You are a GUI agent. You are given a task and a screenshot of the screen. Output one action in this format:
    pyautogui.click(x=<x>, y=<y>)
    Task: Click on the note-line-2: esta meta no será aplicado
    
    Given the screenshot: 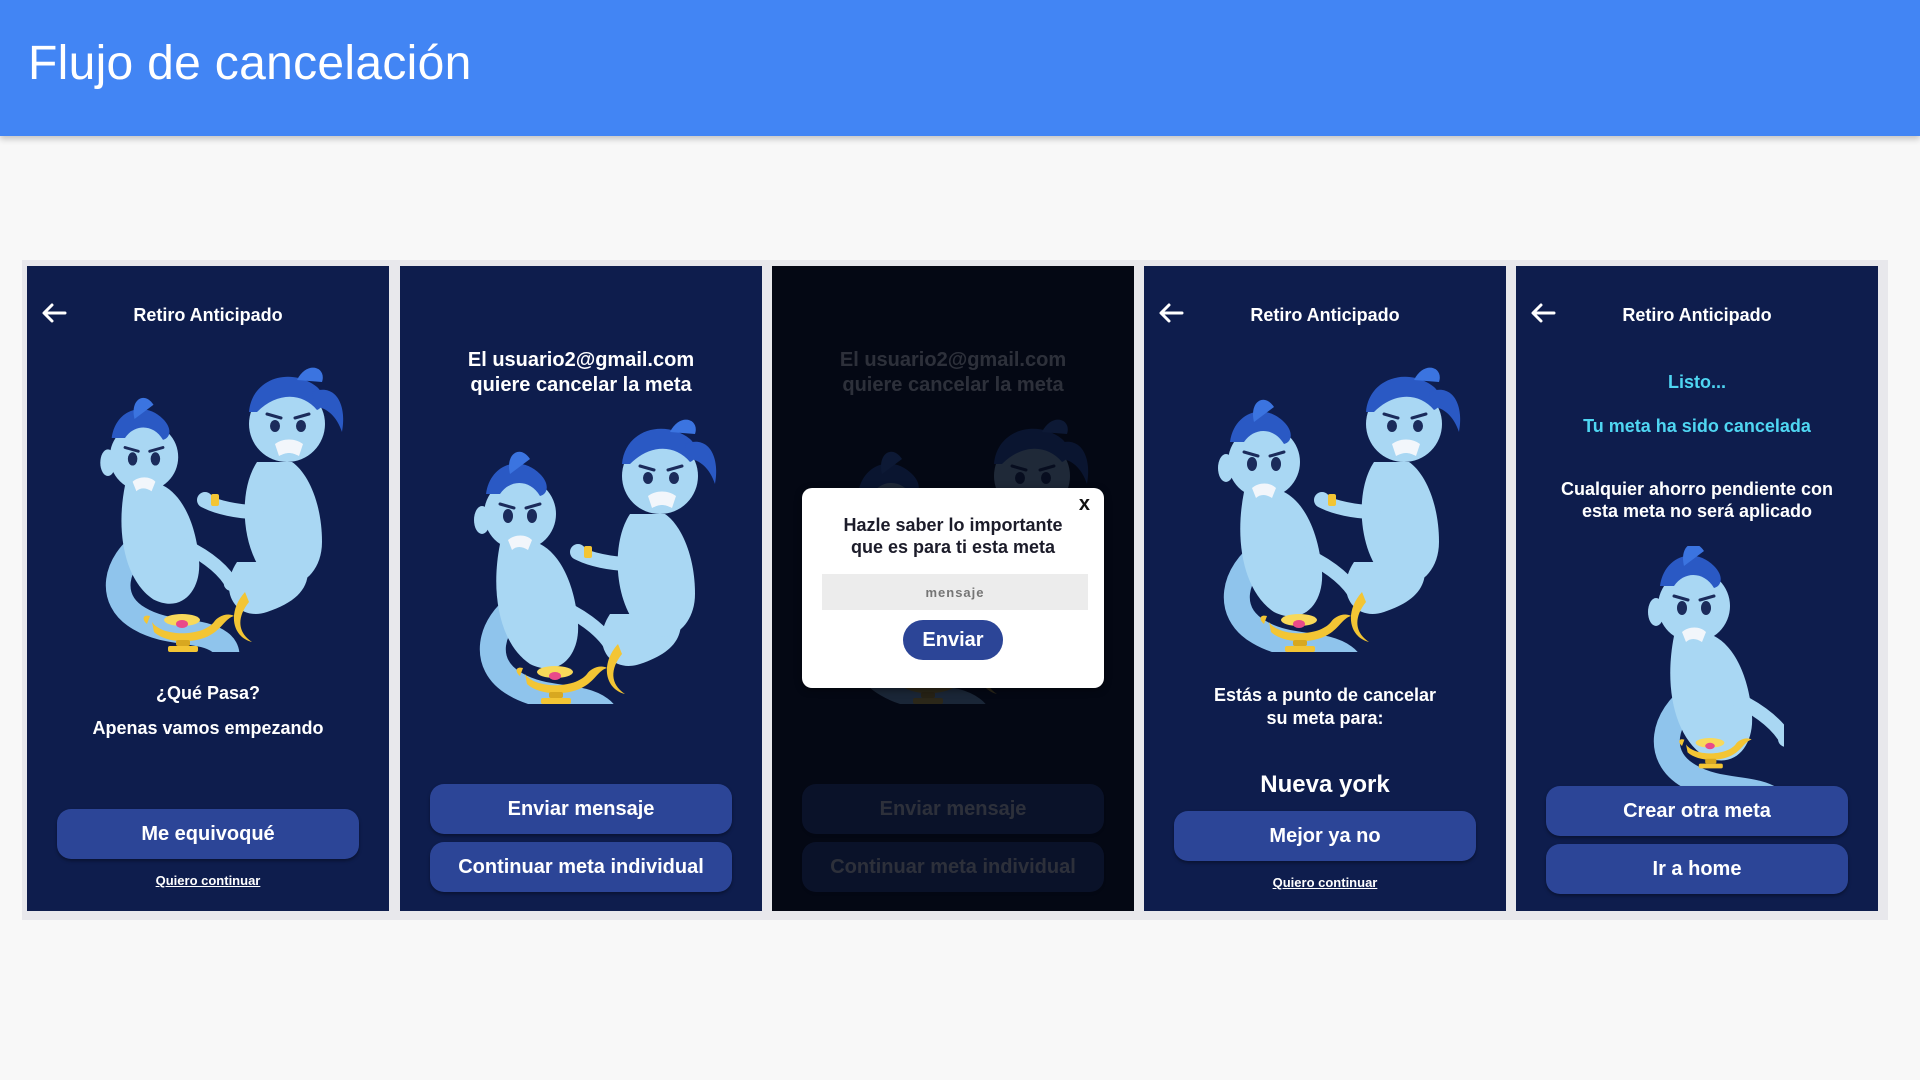 What is the action you would take?
    pyautogui.click(x=1697, y=511)
    